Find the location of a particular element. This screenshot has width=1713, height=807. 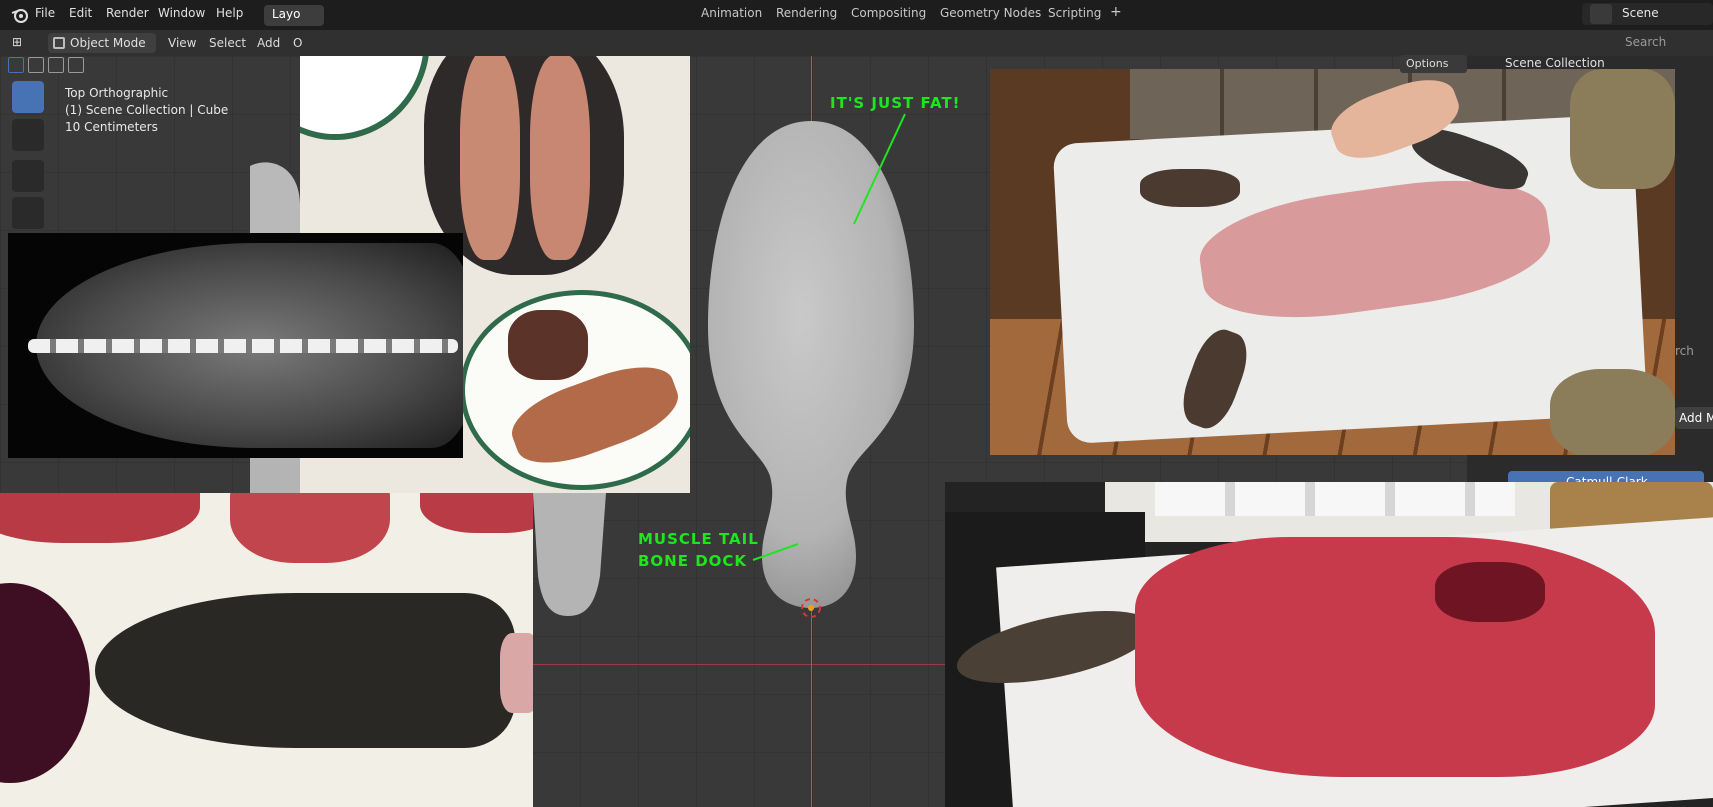

select-tool is located at coordinates (28, 97).